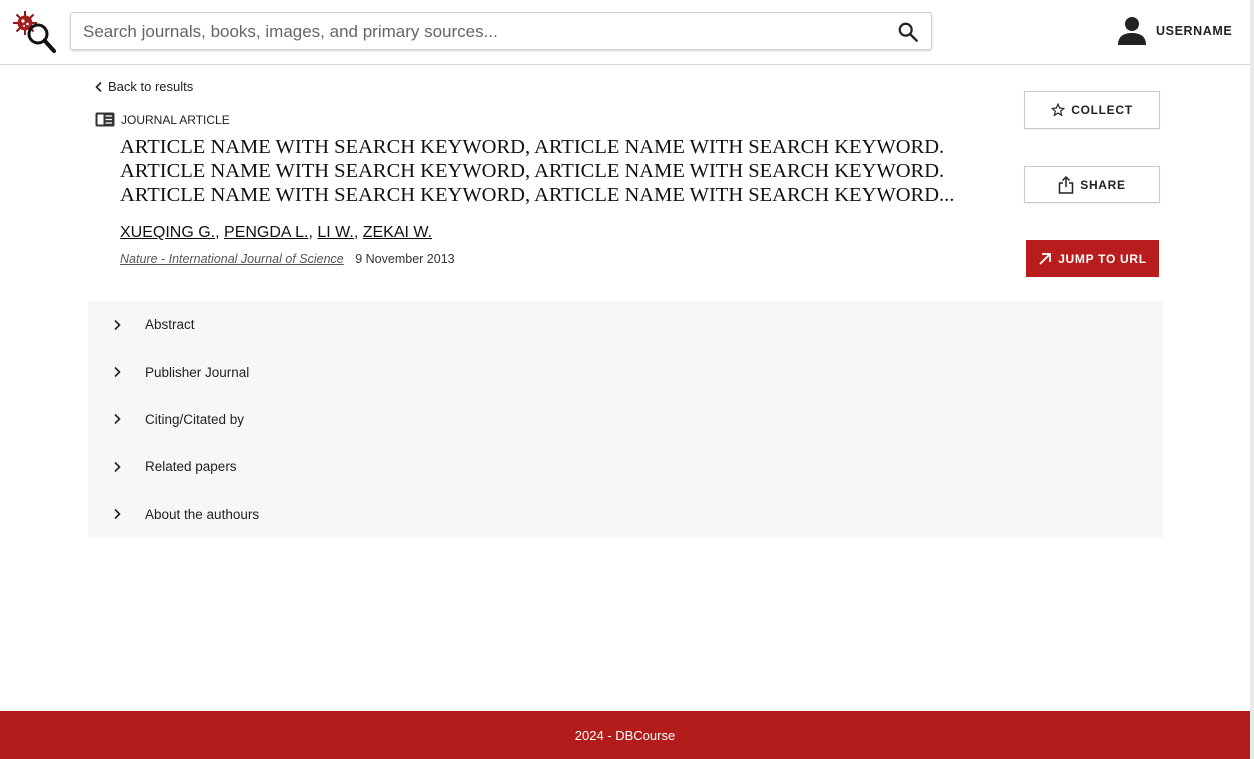 Image resolution: width=1254 pixels, height=759 pixels. I want to click on back-to-results-link: Back to results, so click(143, 86).